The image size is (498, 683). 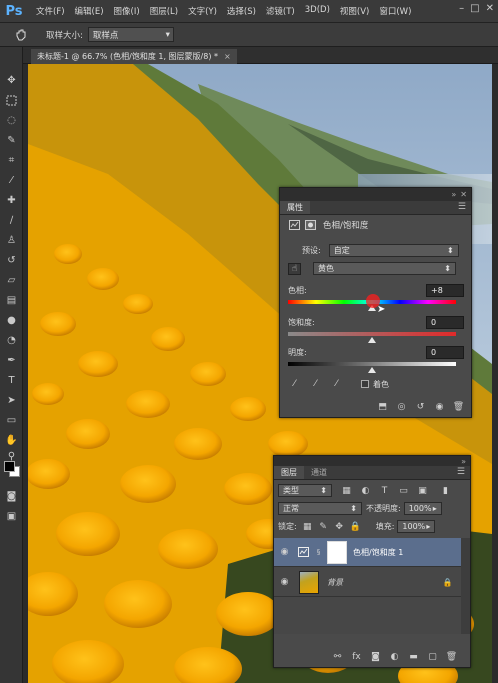 I want to click on document-tab: 未标题-1 @ 66.7% (色相/饱和度 1, 图层蒙版/8) * ×, so click(x=134, y=56).